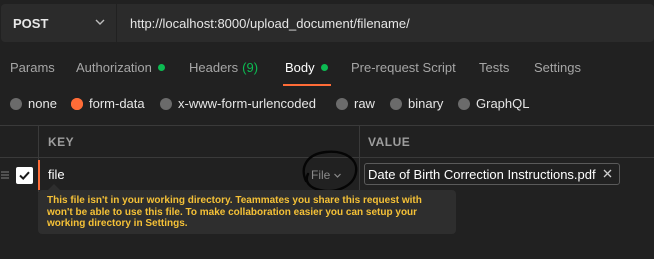 The image size is (654, 259). What do you see at coordinates (117, 103) in the screenshot?
I see `radio-label: form-data` at bounding box center [117, 103].